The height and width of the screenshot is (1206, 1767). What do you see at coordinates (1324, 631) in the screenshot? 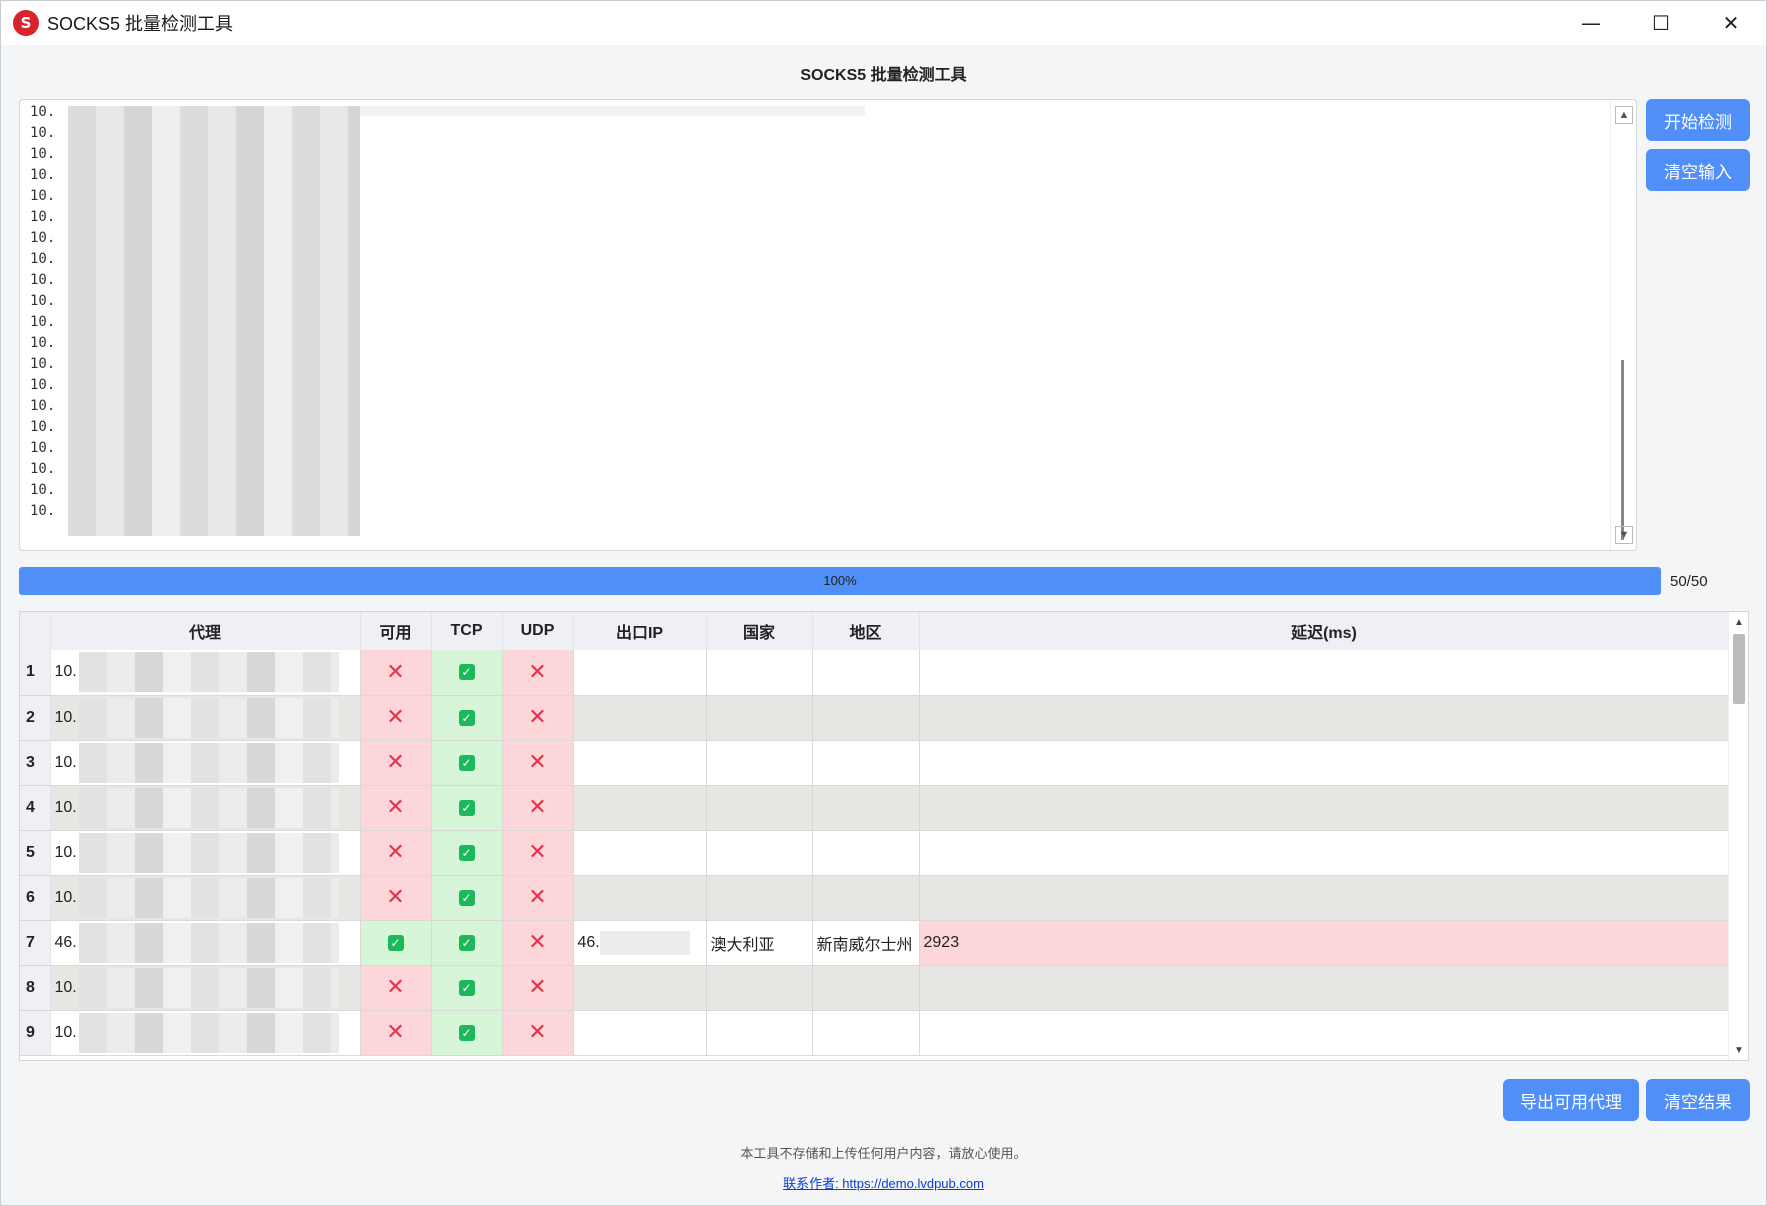
I see `header-latency: 延迟(ms)` at bounding box center [1324, 631].